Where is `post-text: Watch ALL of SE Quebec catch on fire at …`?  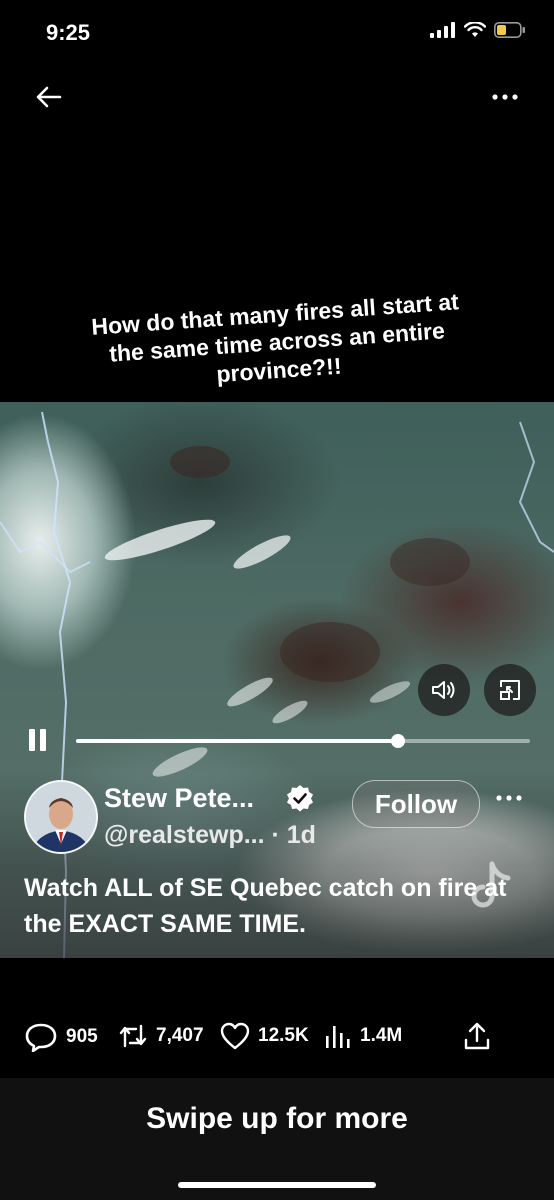
post-text: Watch ALL of SE Quebec catch on fire at … is located at coordinates (265, 906).